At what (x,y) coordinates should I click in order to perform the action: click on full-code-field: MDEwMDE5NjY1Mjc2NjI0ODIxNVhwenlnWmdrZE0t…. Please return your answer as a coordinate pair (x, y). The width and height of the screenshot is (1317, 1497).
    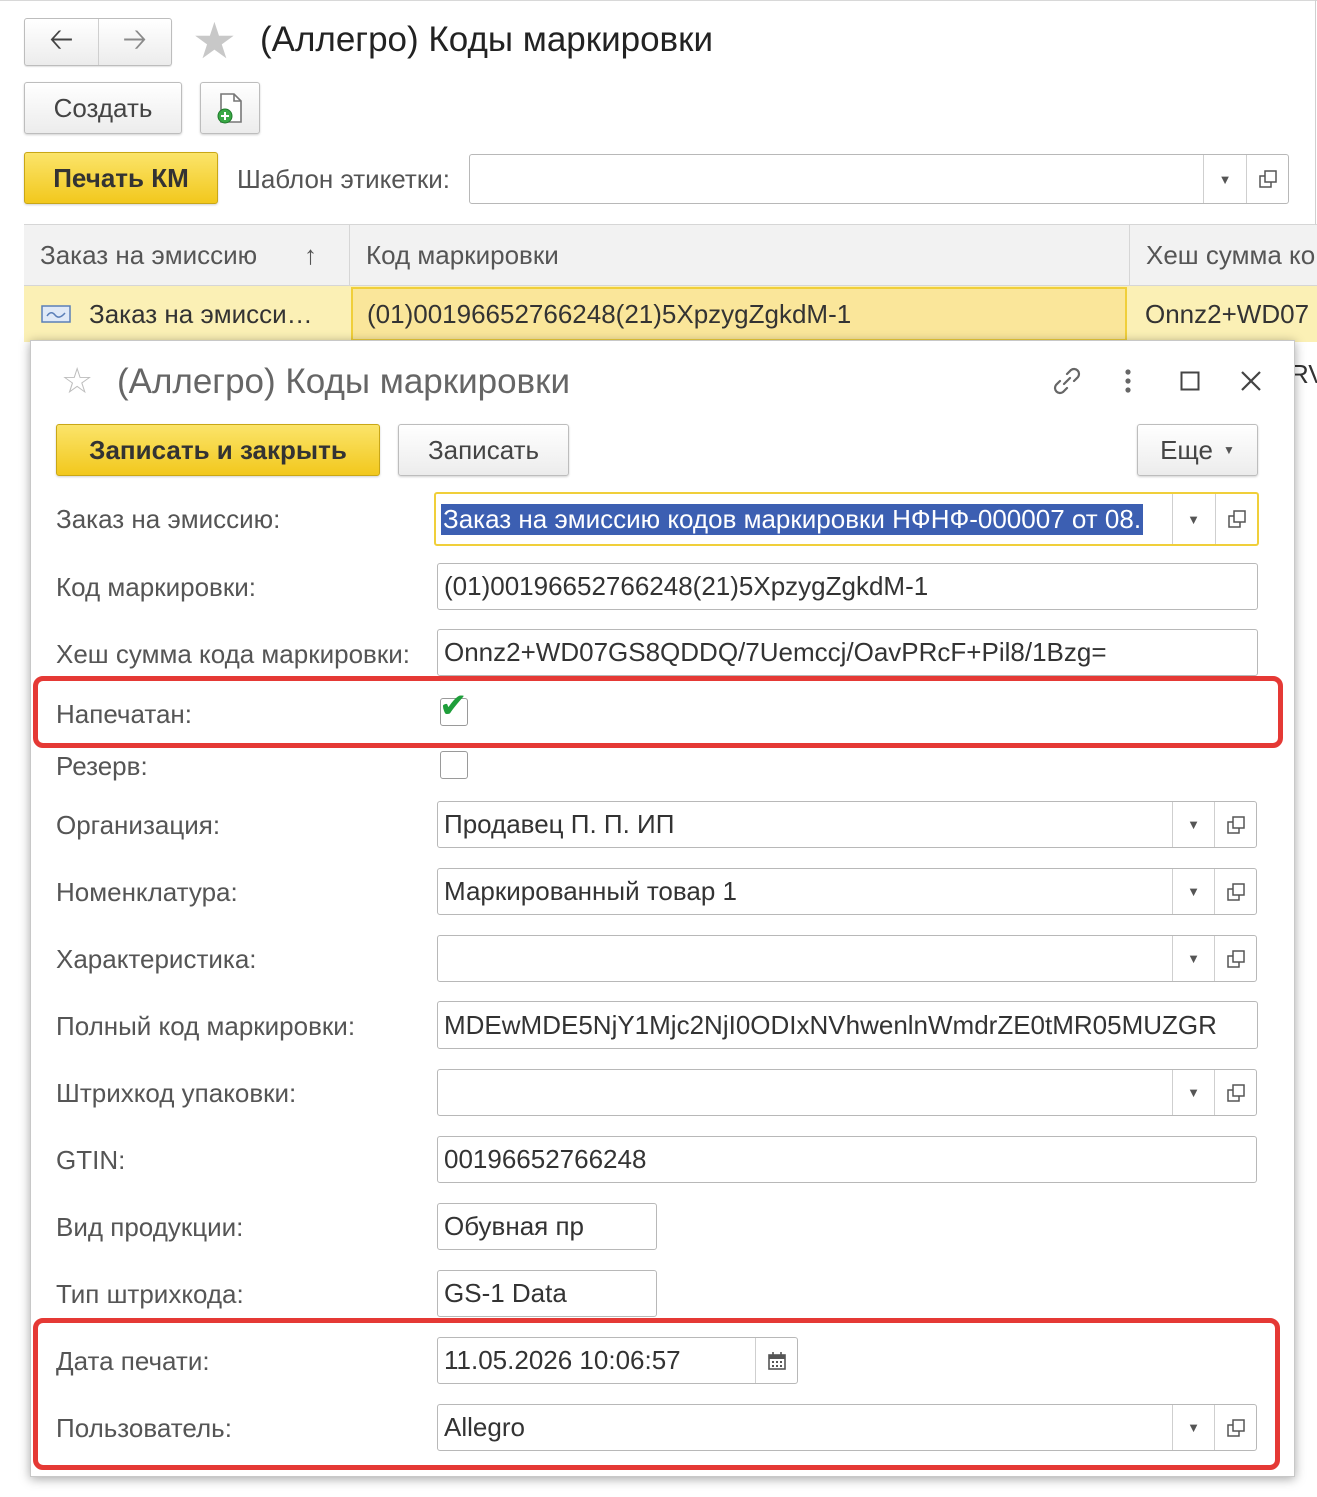
    Looking at the image, I should click on (847, 1025).